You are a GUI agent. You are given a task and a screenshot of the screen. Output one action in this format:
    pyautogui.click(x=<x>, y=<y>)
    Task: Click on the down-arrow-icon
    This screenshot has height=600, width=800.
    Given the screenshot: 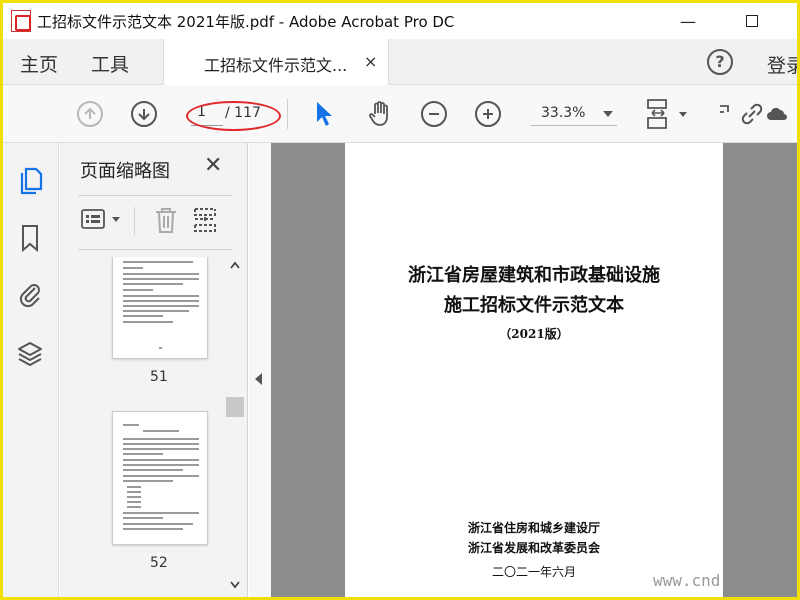 What is the action you would take?
    pyautogui.click(x=144, y=114)
    